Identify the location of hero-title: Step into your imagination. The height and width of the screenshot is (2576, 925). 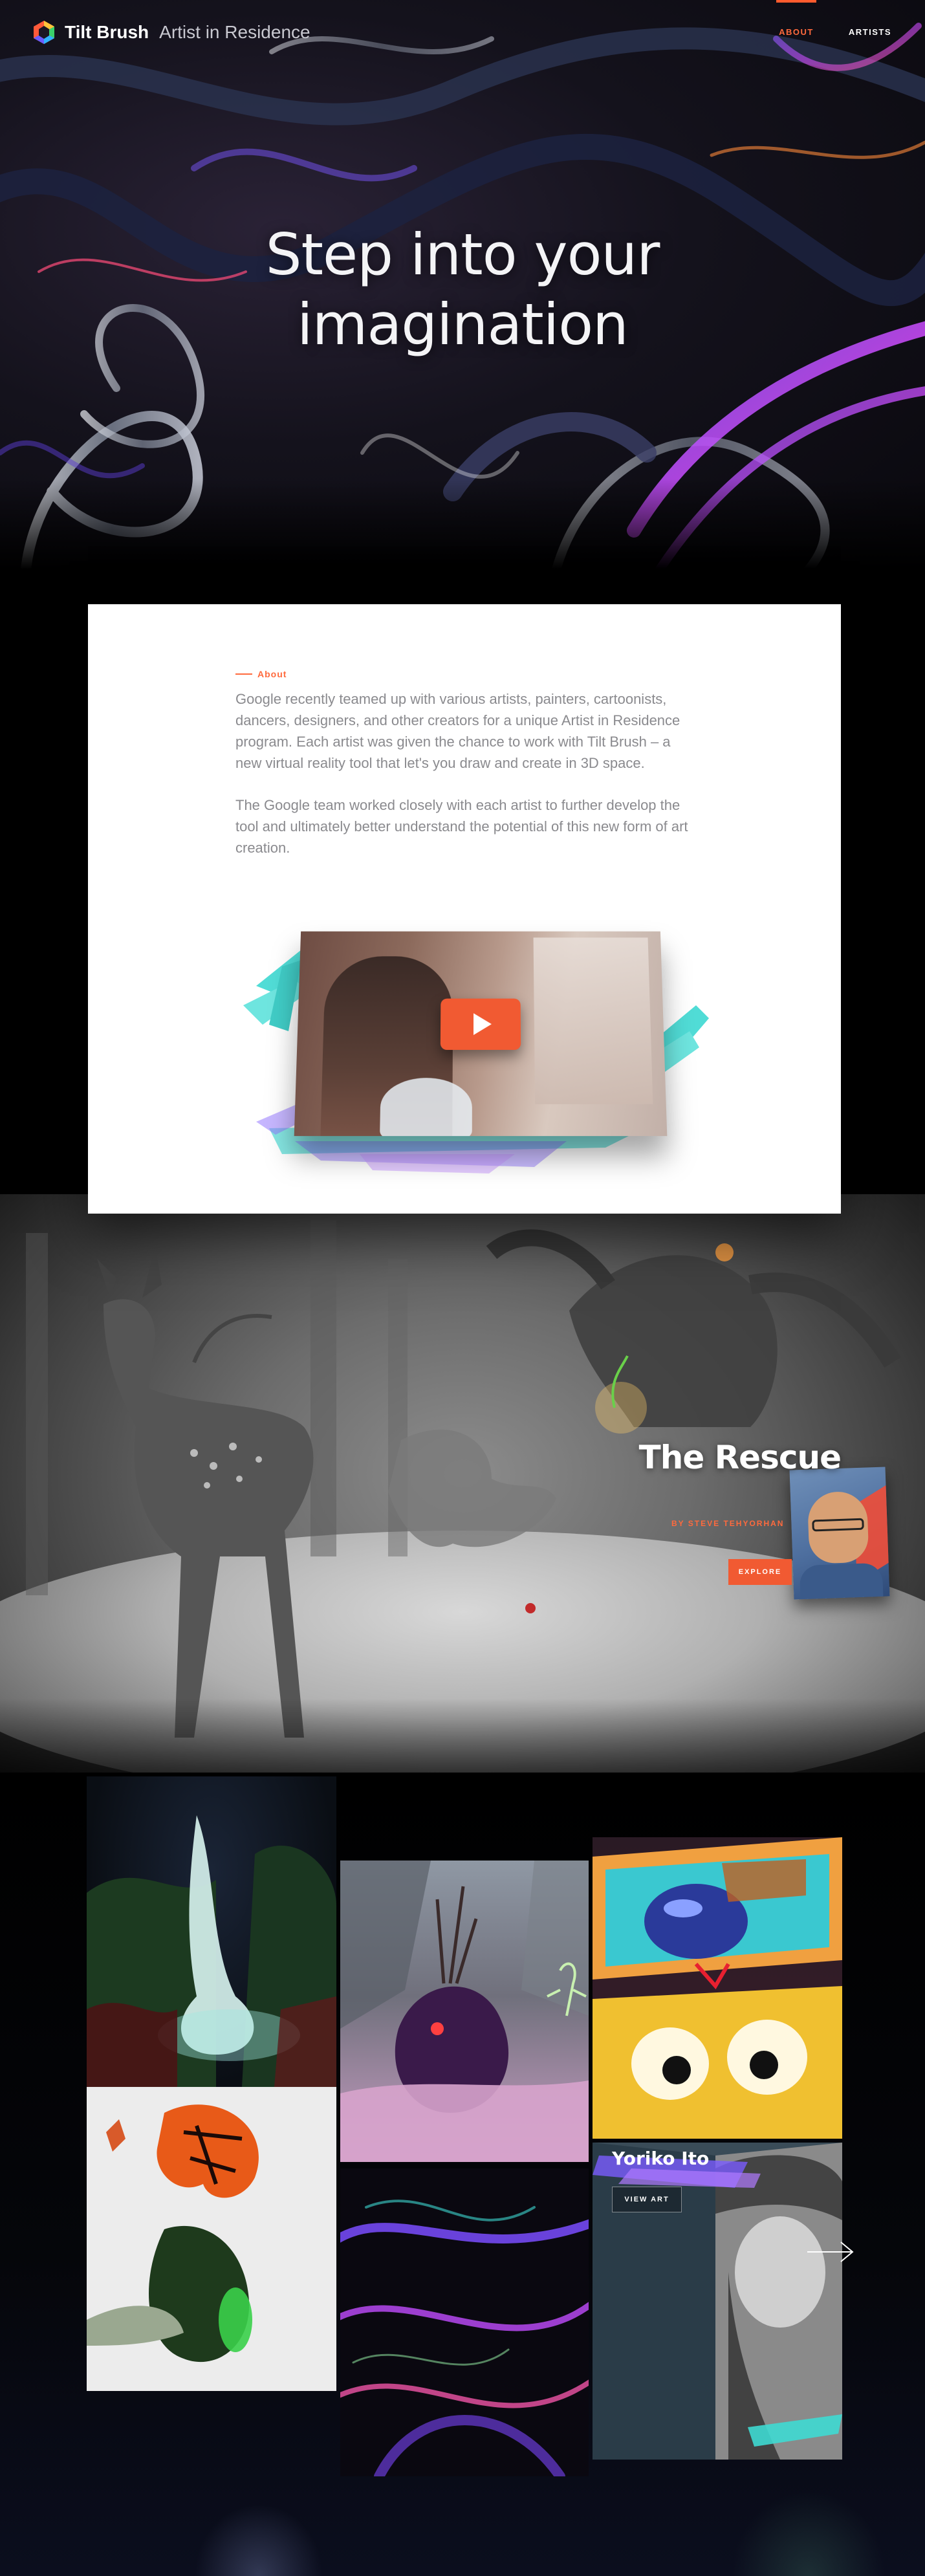
(462, 290).